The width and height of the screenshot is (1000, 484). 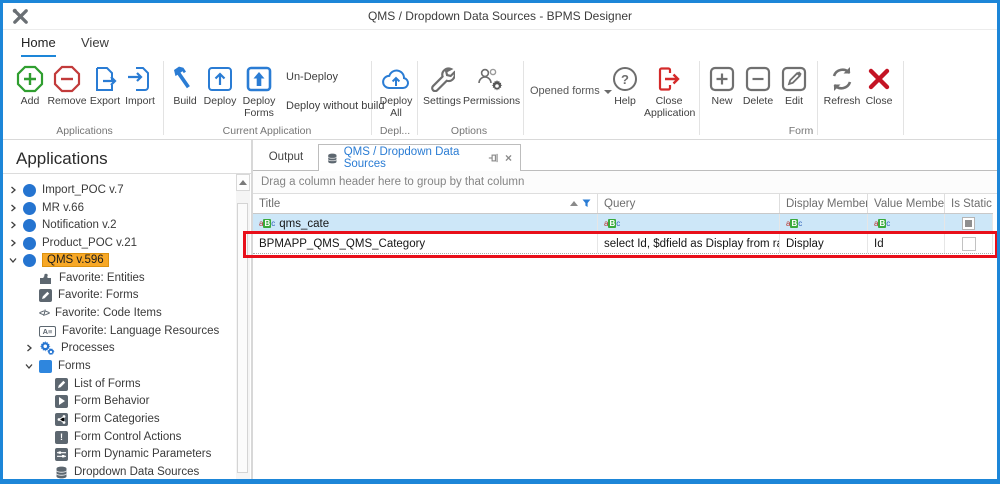 I want to click on is-static-filter-checkbox, so click(x=968, y=223).